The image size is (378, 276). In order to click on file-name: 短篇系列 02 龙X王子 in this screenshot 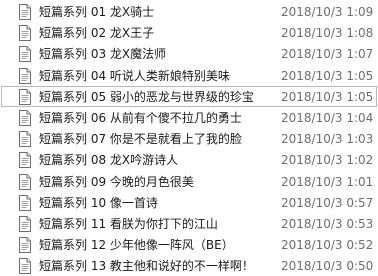, I will do `click(97, 33)`.